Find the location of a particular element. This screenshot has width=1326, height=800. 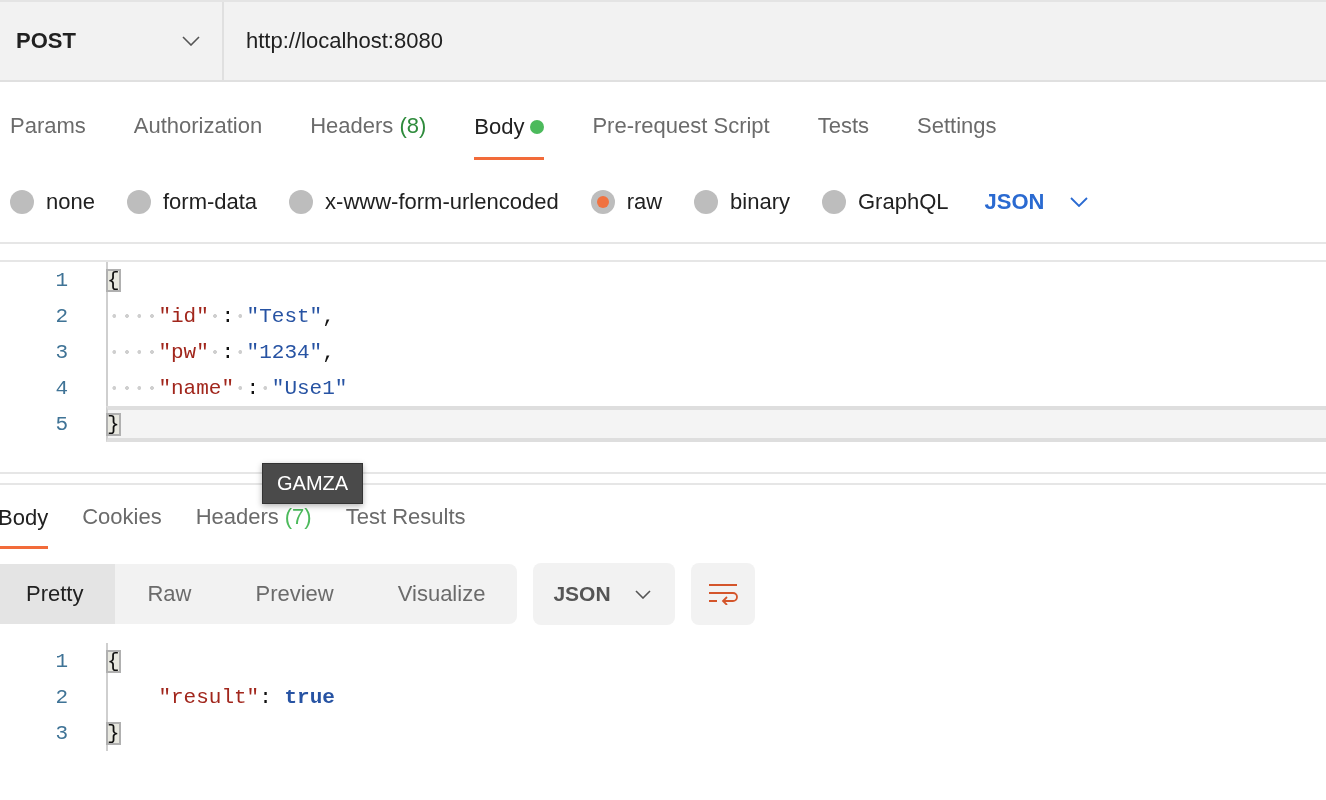

url-field: http://localhost:8080 is located at coordinates (775, 41).